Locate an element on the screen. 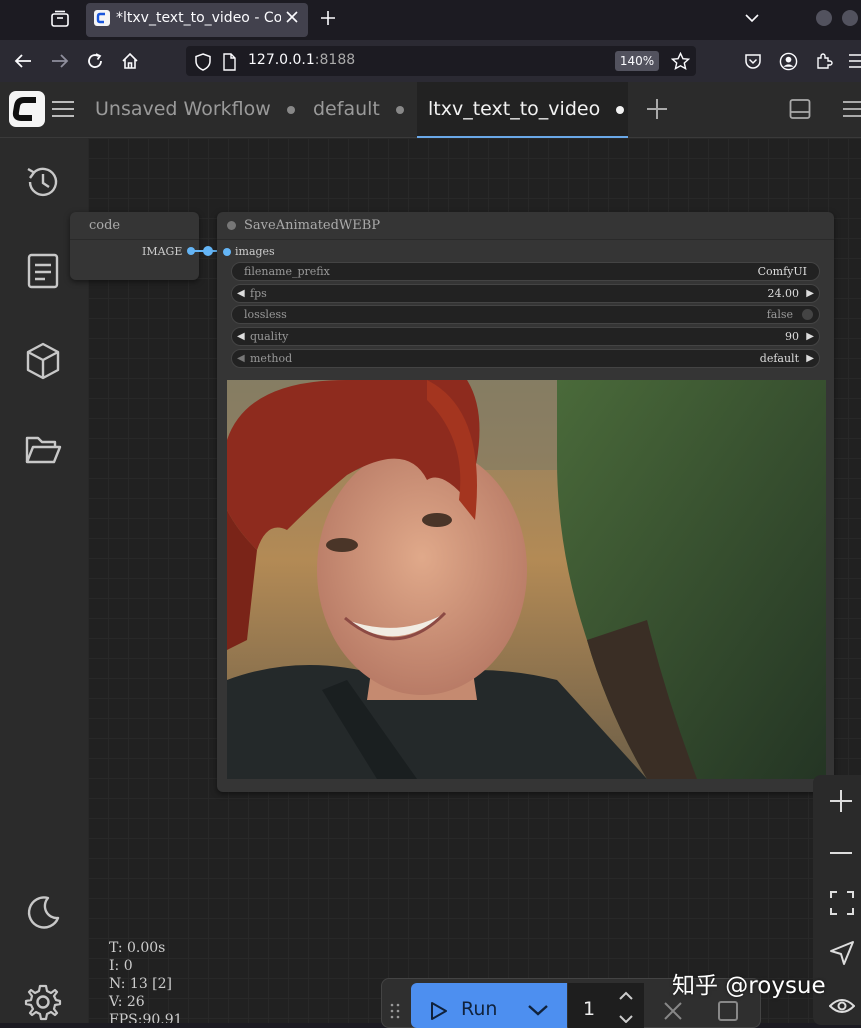  zoom-in-plus-icon is located at coordinates (841, 801).